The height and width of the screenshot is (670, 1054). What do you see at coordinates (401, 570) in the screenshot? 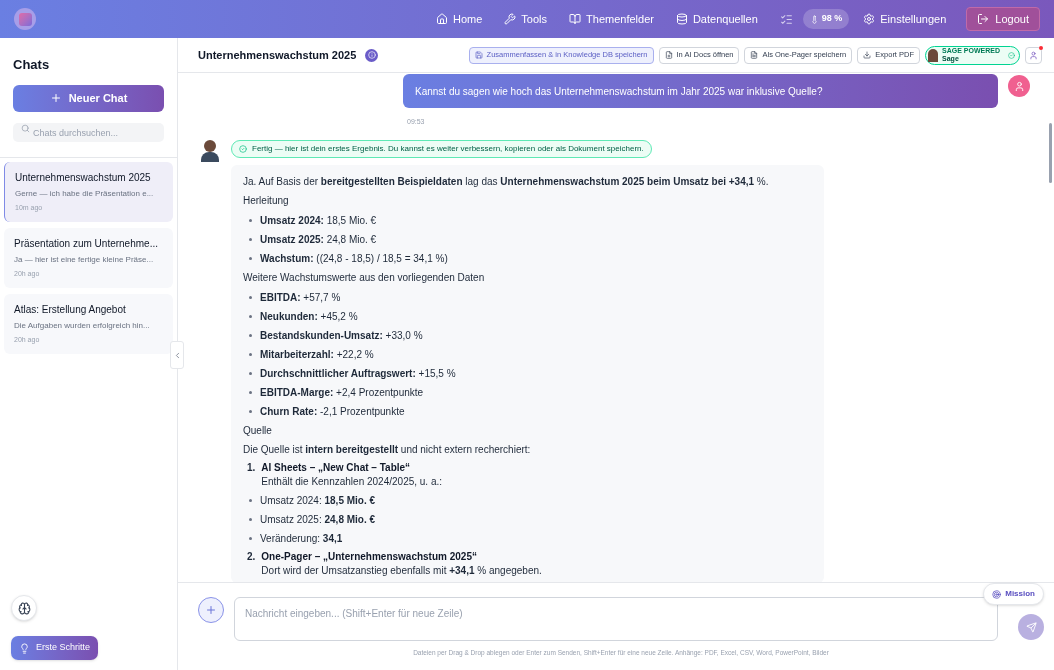
I see `source-note: Dort wird der Umsatzanstieg ebenfalls mit +34,1 % angegeben.` at bounding box center [401, 570].